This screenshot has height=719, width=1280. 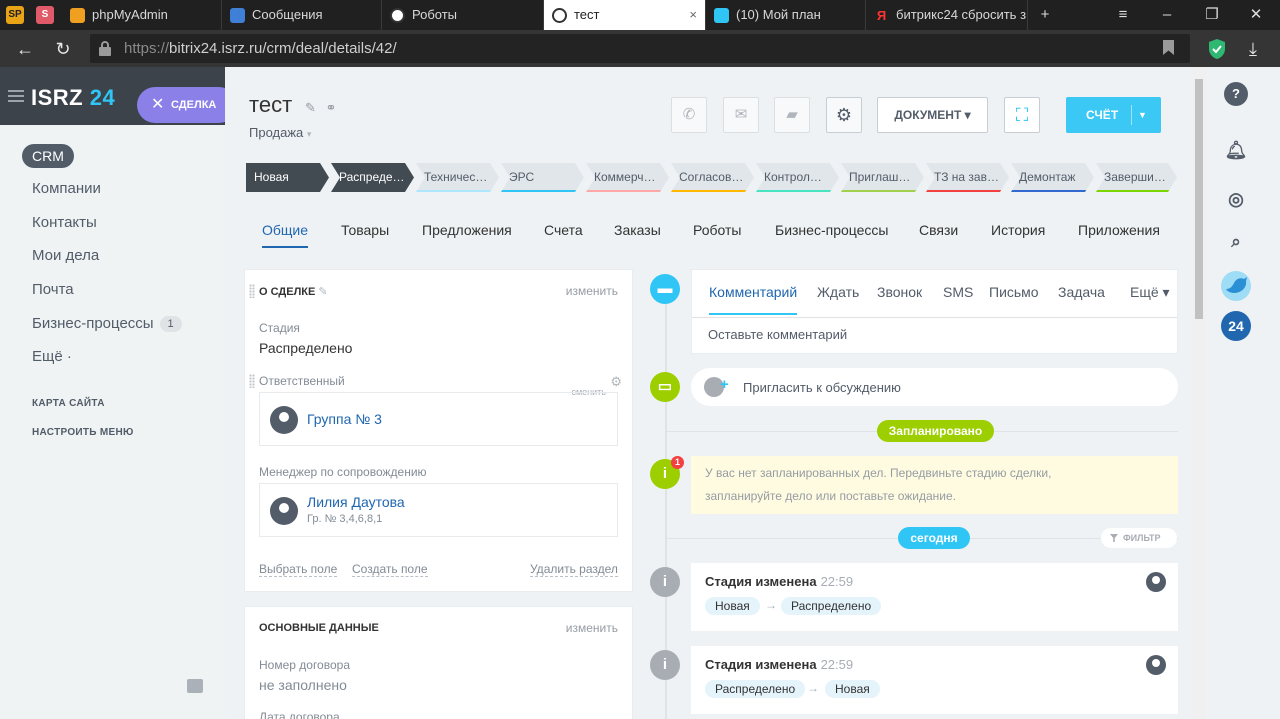 What do you see at coordinates (438, 510) in the screenshot?
I see `manager-person: Лилия Даутова Гр. № 3,4,6,8,1` at bounding box center [438, 510].